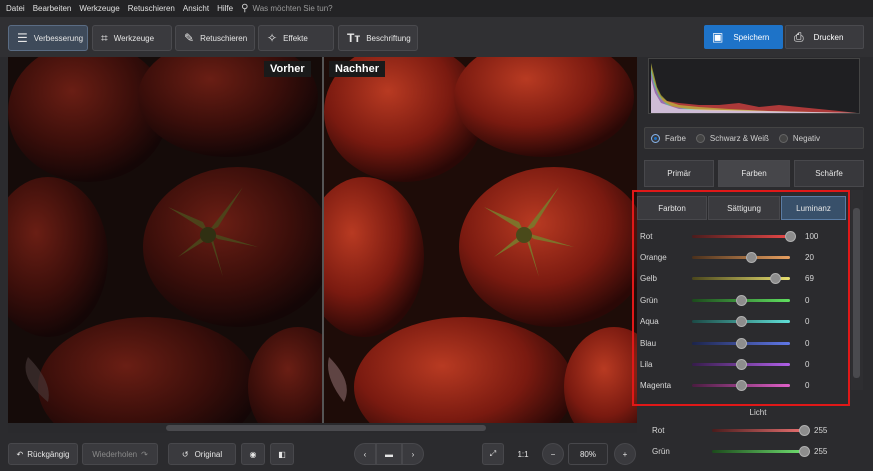 The width and height of the screenshot is (873, 471). I want to click on tab-farben: Farben, so click(754, 173).